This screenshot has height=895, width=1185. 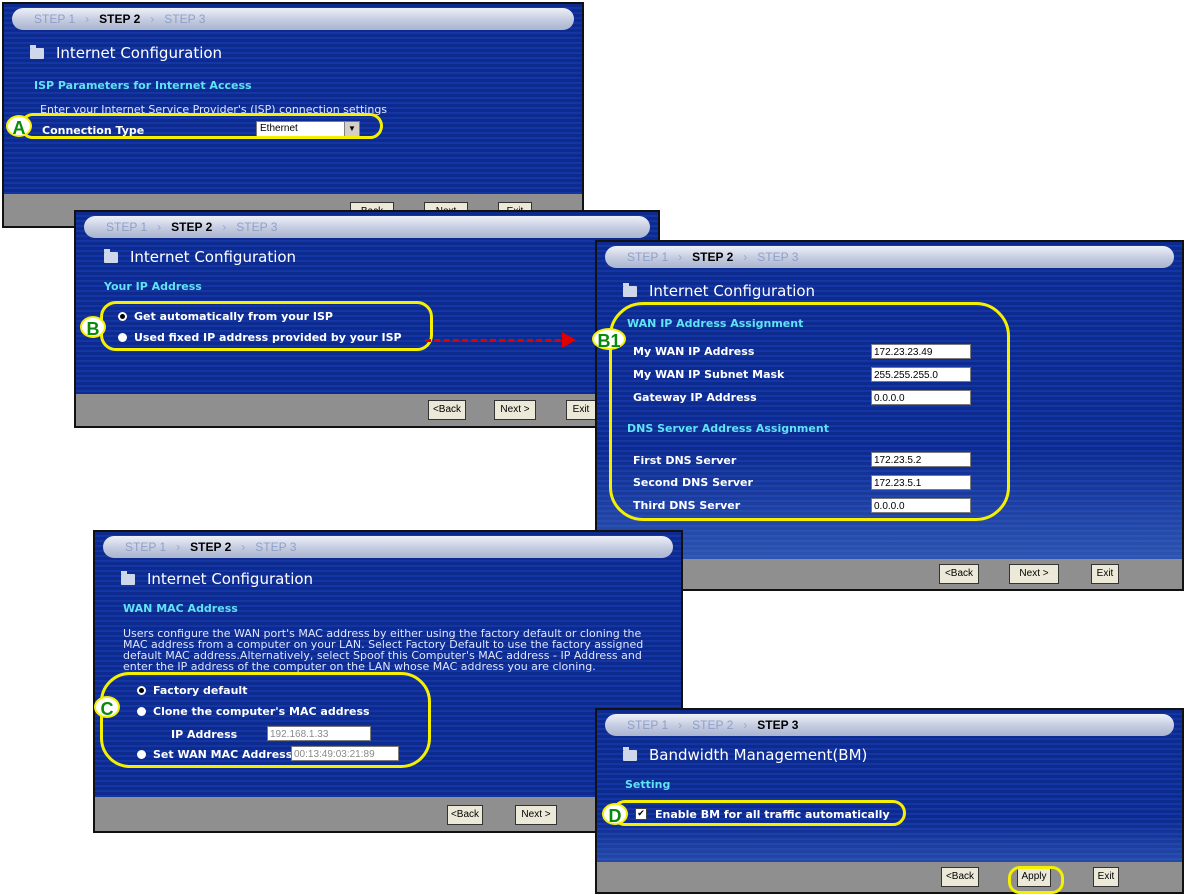 What do you see at coordinates (615, 814) in the screenshot?
I see `callout-badge-d: D` at bounding box center [615, 814].